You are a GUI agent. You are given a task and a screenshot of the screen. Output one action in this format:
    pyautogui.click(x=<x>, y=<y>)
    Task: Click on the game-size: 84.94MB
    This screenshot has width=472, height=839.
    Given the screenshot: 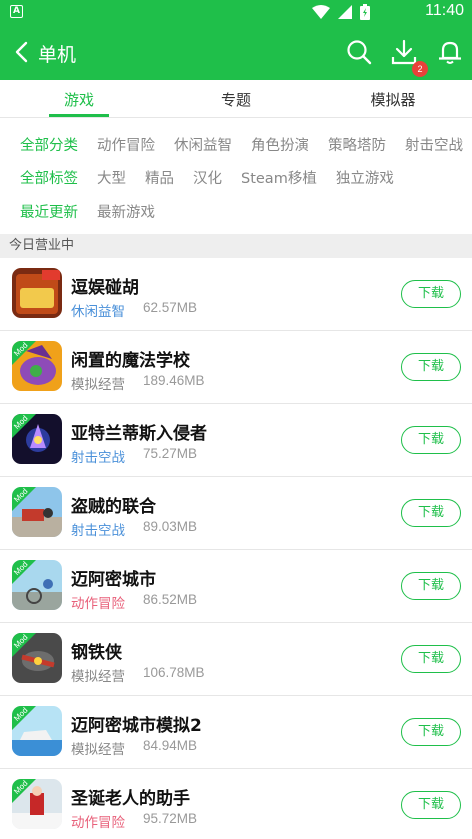 What is the action you would take?
    pyautogui.click(x=170, y=745)
    